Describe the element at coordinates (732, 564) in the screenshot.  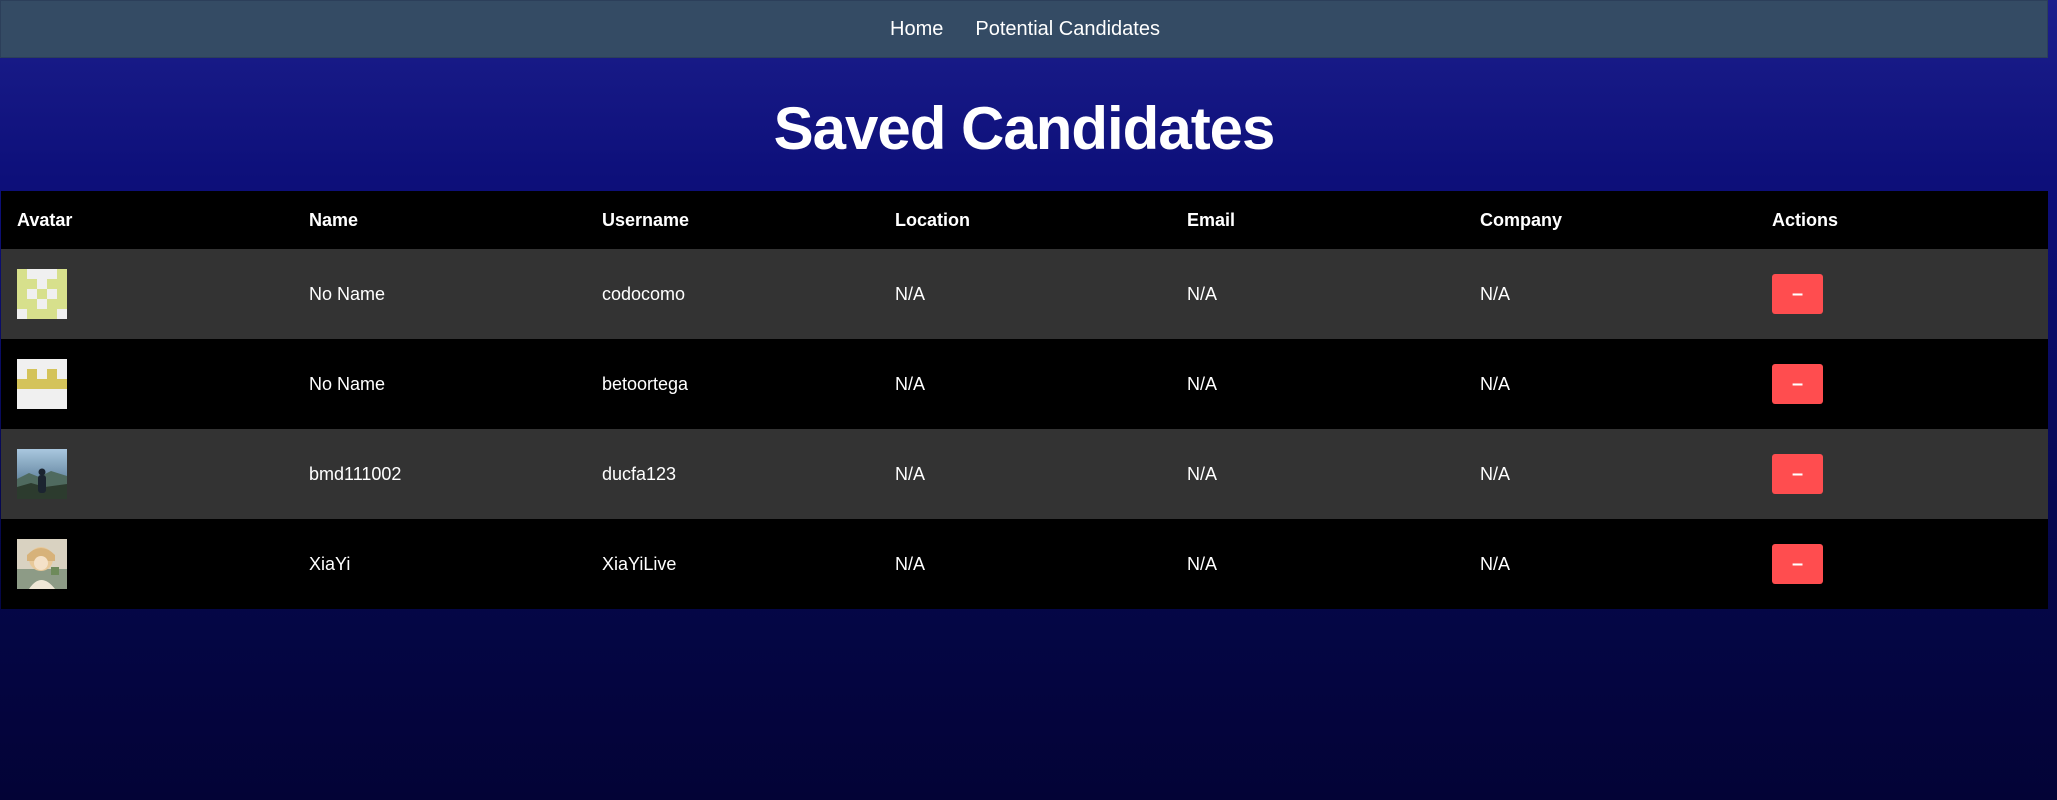
I see `candidate-username: XiaYiLive` at that location.